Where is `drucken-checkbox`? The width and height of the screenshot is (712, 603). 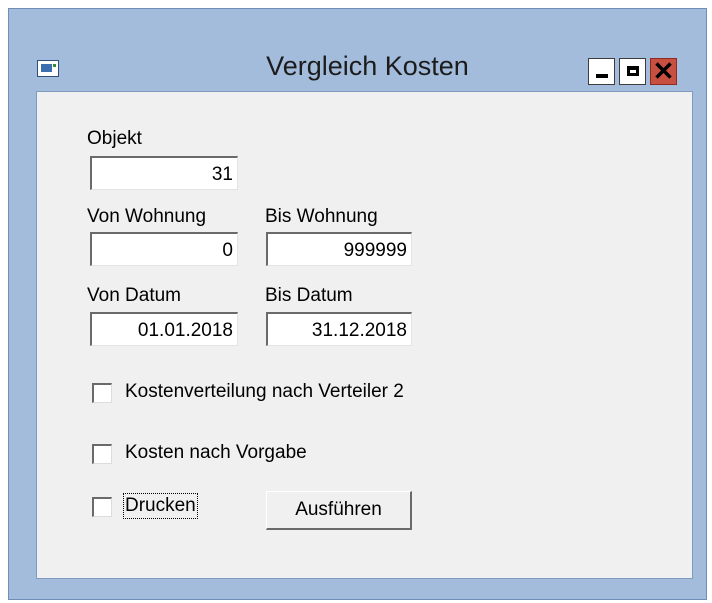
drucken-checkbox is located at coordinates (102, 507).